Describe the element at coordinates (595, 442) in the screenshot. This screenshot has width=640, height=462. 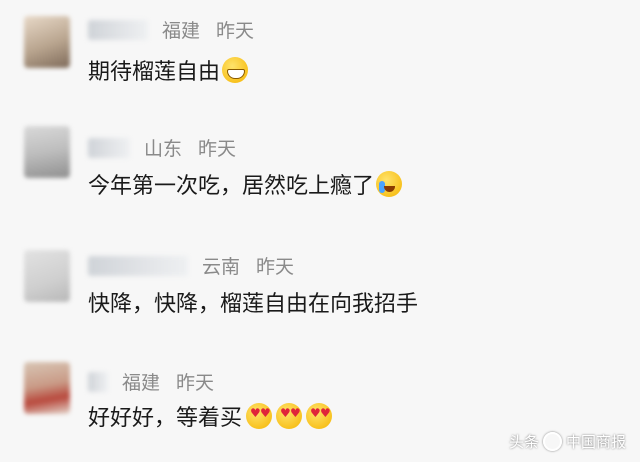
I see `watermark-source: 中国商报` at that location.